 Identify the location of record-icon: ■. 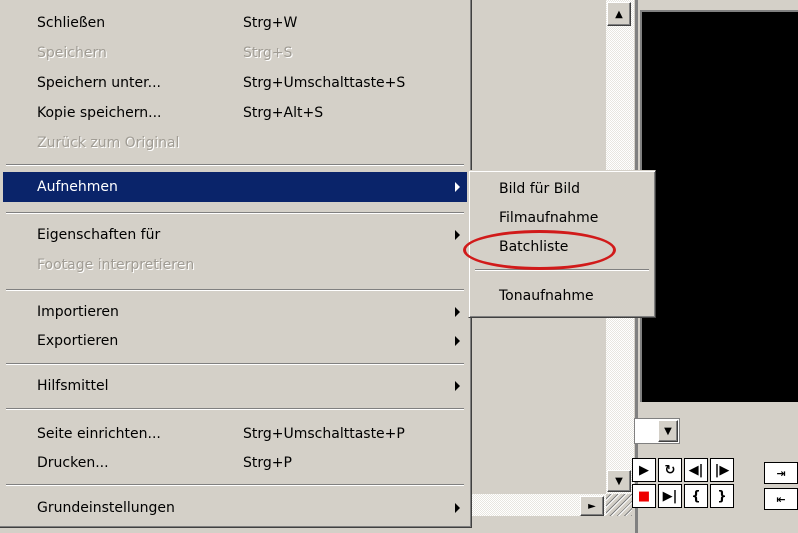
(644, 496).